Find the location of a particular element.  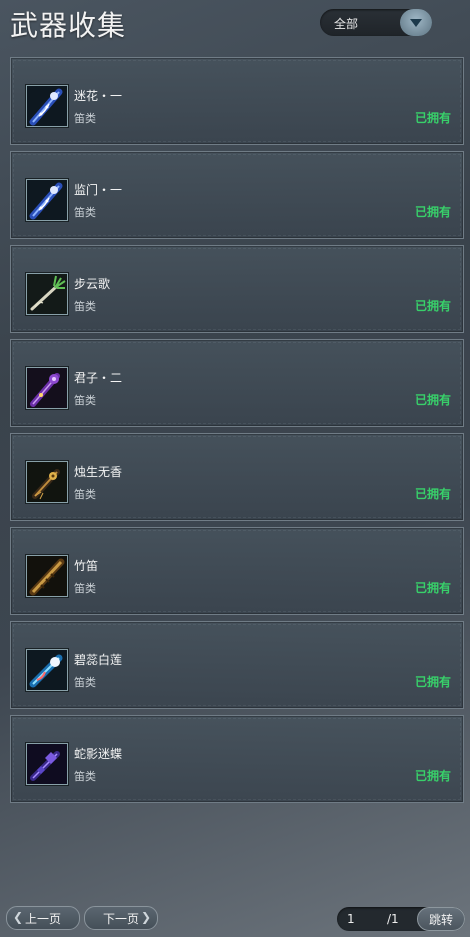

weapon-card: 君子・二笛类 已拥有 is located at coordinates (237, 383).